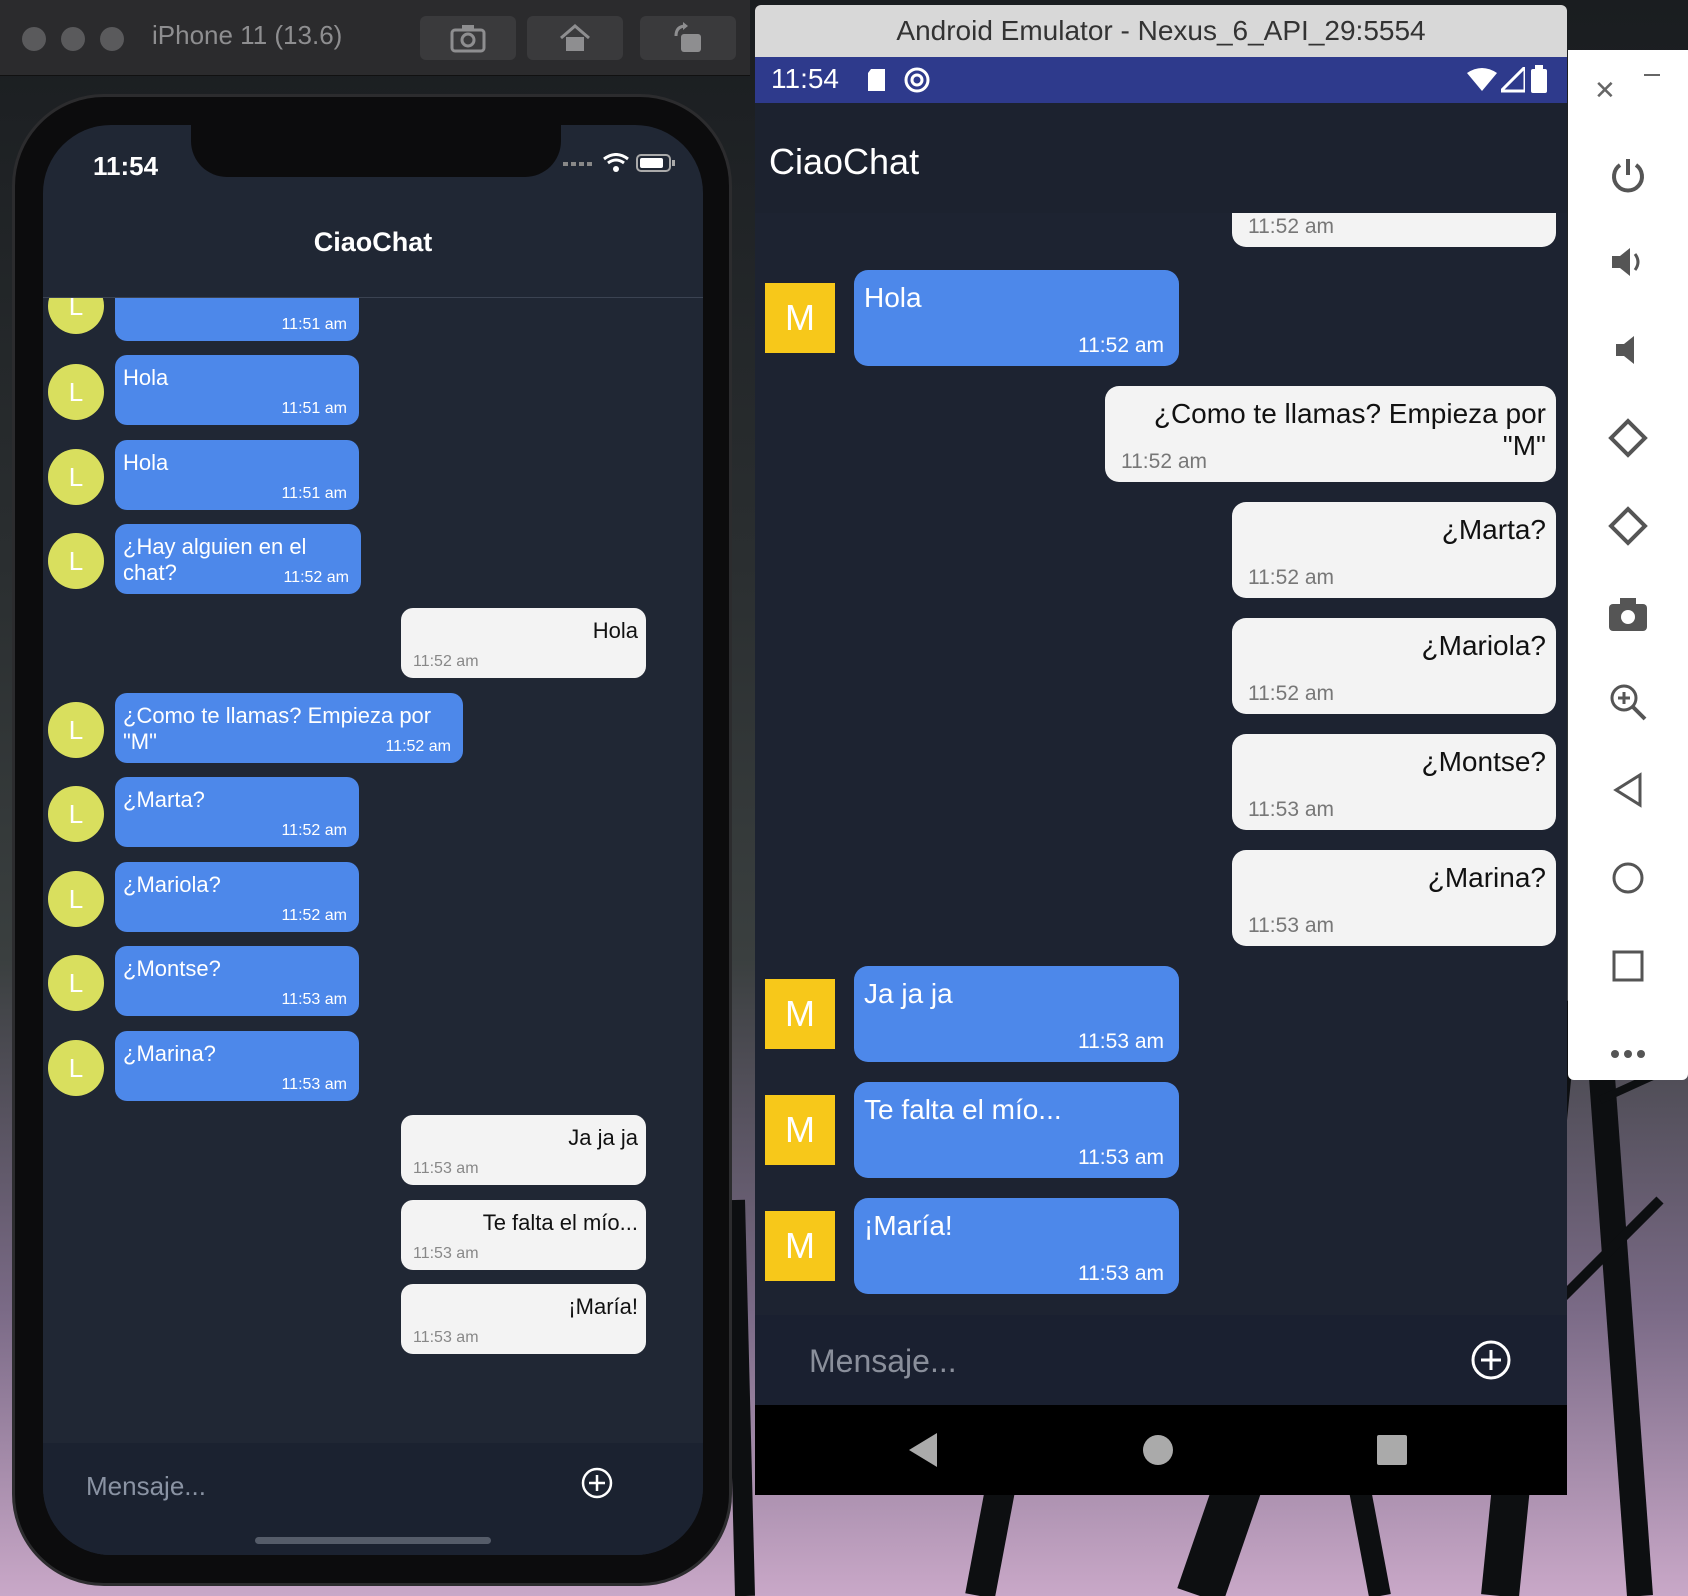 This screenshot has width=1688, height=1596. I want to click on battery-icon, so click(1539, 79).